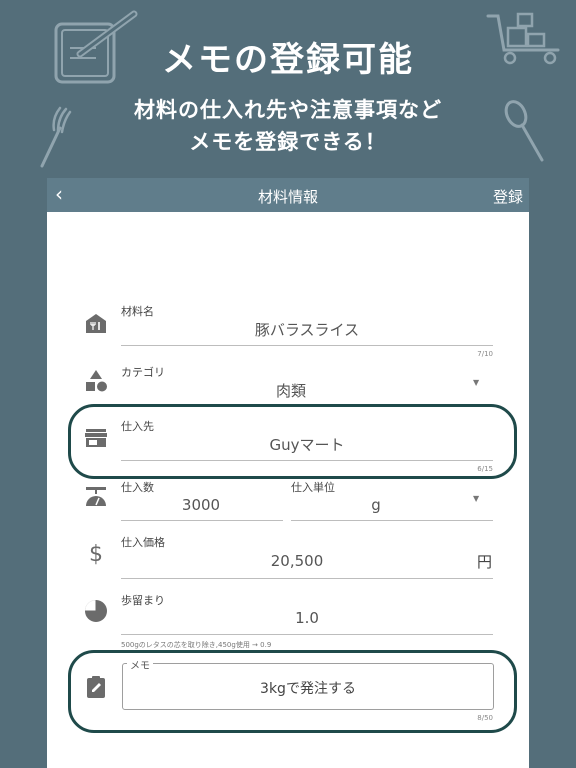 This screenshot has width=576, height=768. What do you see at coordinates (96, 497) in the screenshot?
I see `scale-icon` at bounding box center [96, 497].